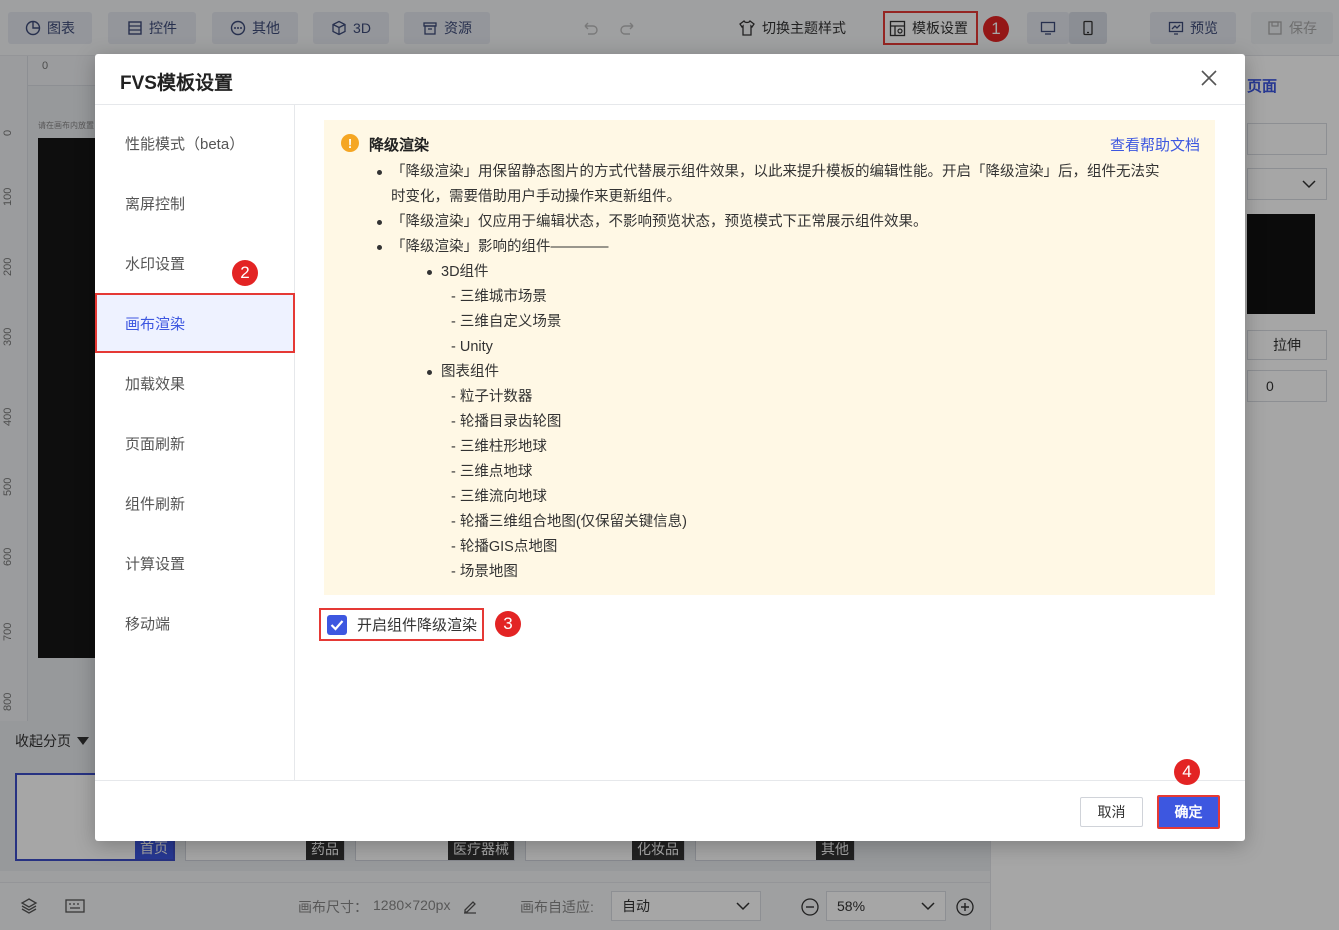  What do you see at coordinates (488, 572) in the screenshot?
I see `list-item-label: 场景地图` at bounding box center [488, 572].